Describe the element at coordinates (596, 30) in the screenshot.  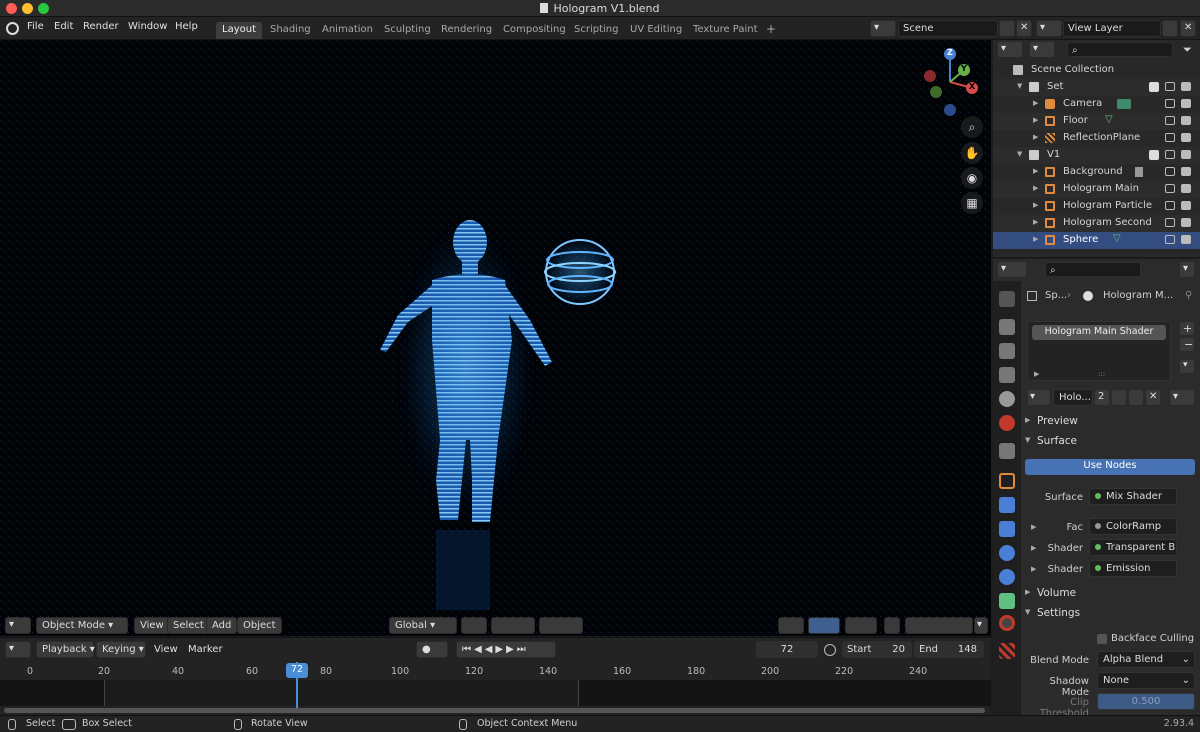
I see `tab-scripting: Scripting` at that location.